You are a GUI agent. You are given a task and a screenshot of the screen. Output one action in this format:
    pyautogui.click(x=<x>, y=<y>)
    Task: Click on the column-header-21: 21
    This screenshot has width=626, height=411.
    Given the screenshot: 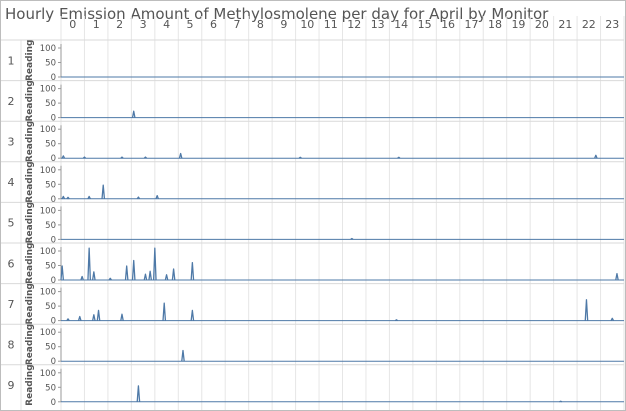 What is the action you would take?
    pyautogui.click(x=565, y=24)
    